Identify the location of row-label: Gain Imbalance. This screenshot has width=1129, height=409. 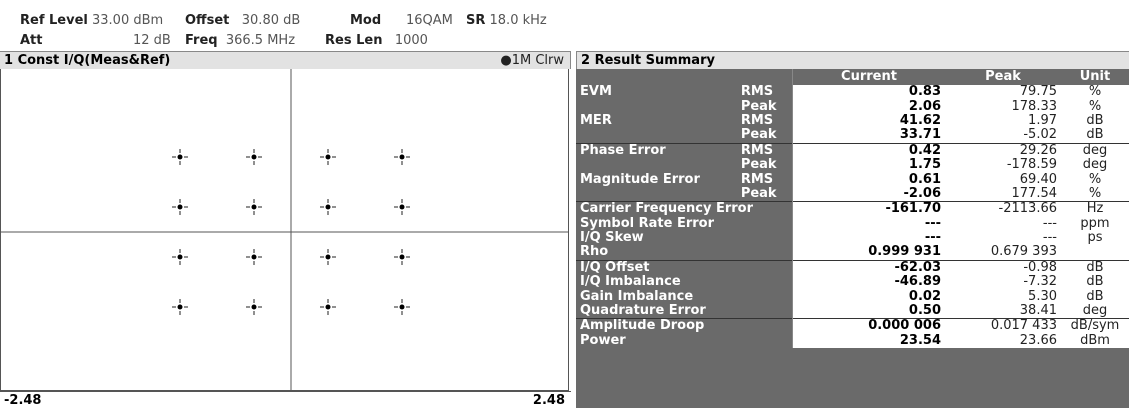
(684, 296).